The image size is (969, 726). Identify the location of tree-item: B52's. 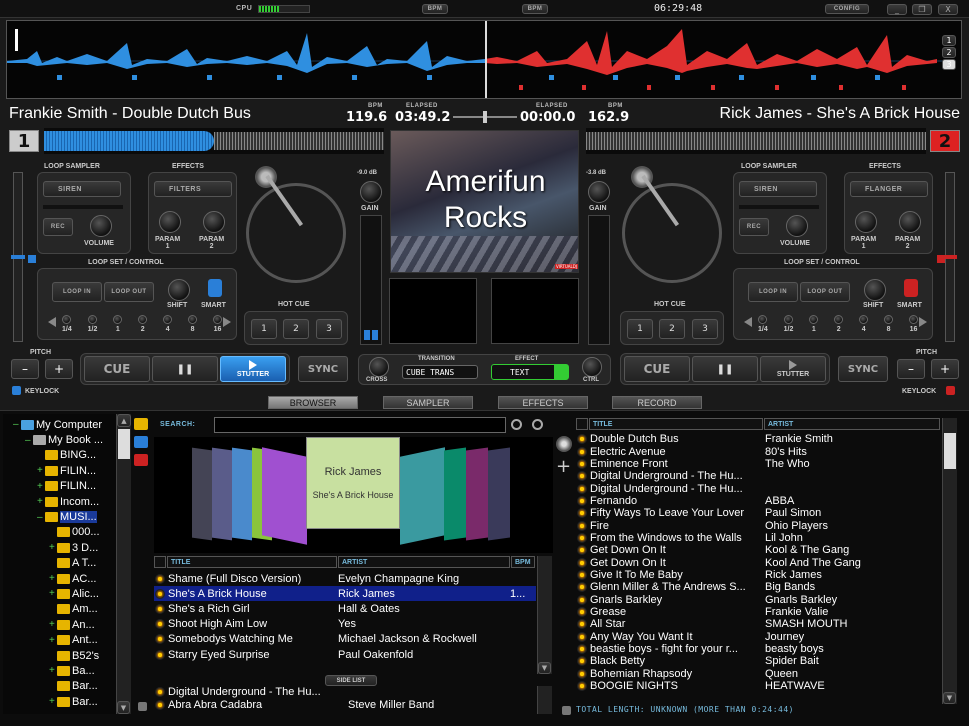
(67, 655).